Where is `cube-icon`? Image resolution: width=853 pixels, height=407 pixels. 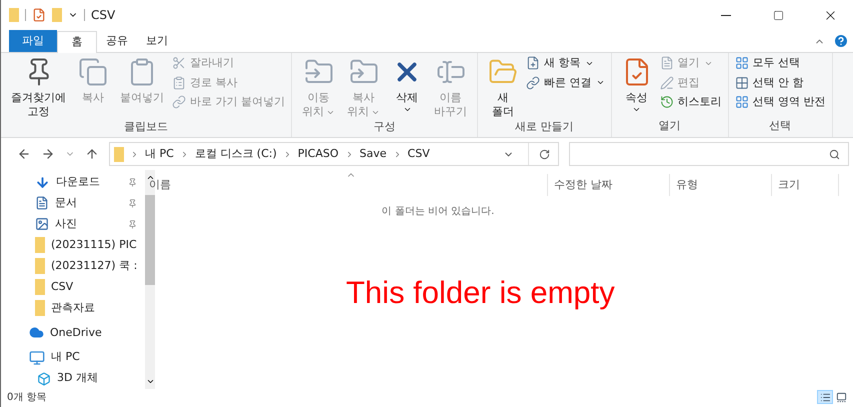
cube-icon is located at coordinates (44, 379).